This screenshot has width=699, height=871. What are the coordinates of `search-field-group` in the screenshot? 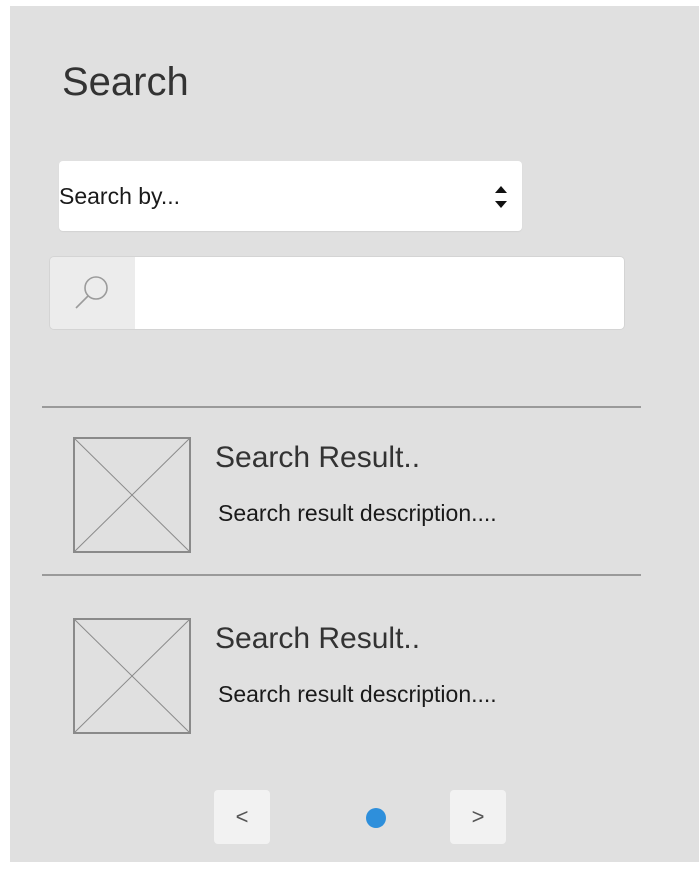 It's located at (337, 293).